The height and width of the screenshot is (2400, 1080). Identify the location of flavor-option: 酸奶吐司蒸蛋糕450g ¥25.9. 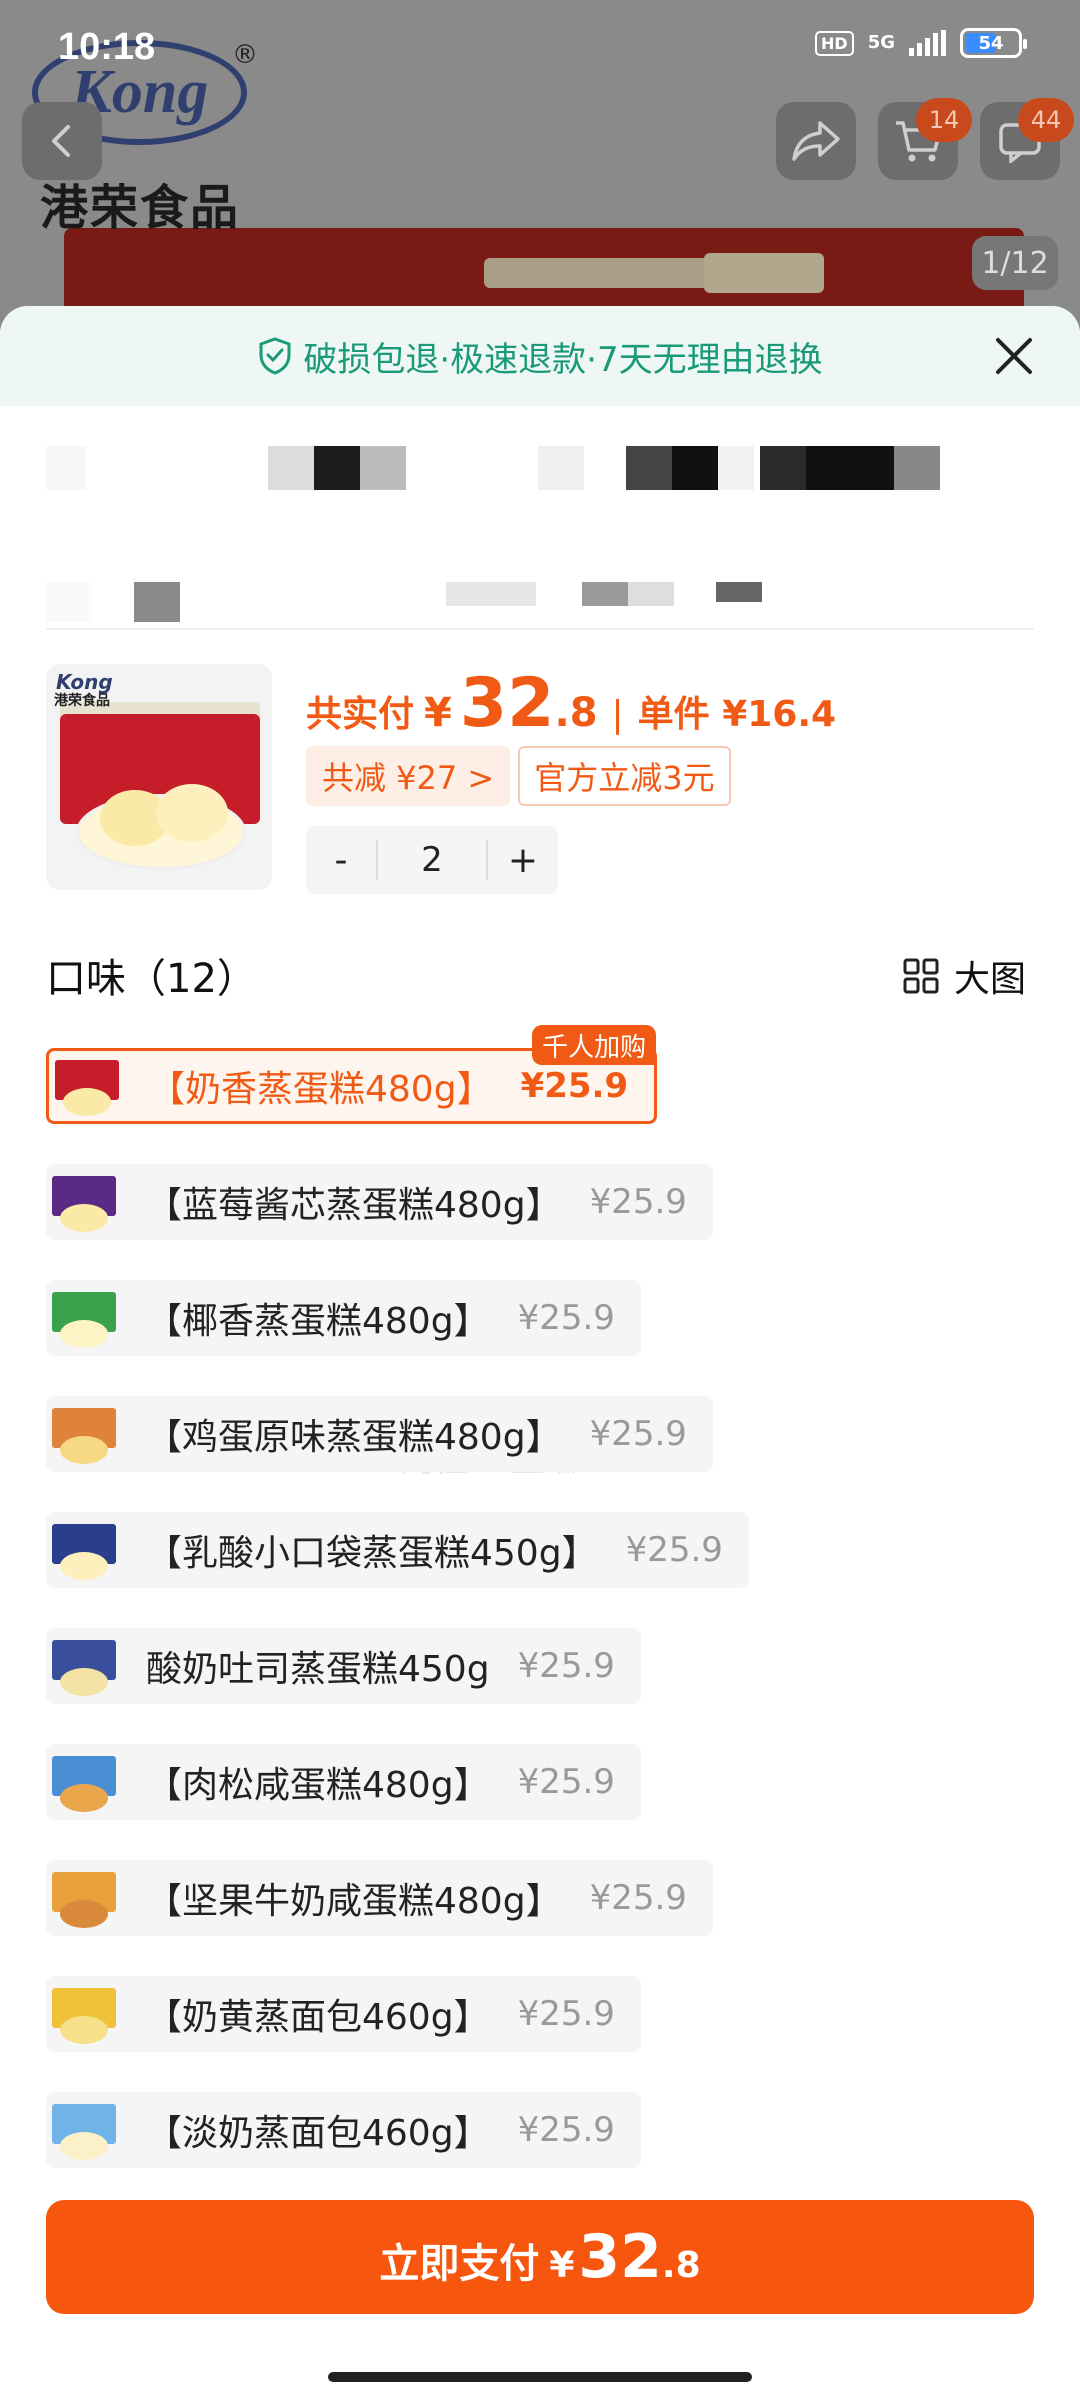
(343, 1666).